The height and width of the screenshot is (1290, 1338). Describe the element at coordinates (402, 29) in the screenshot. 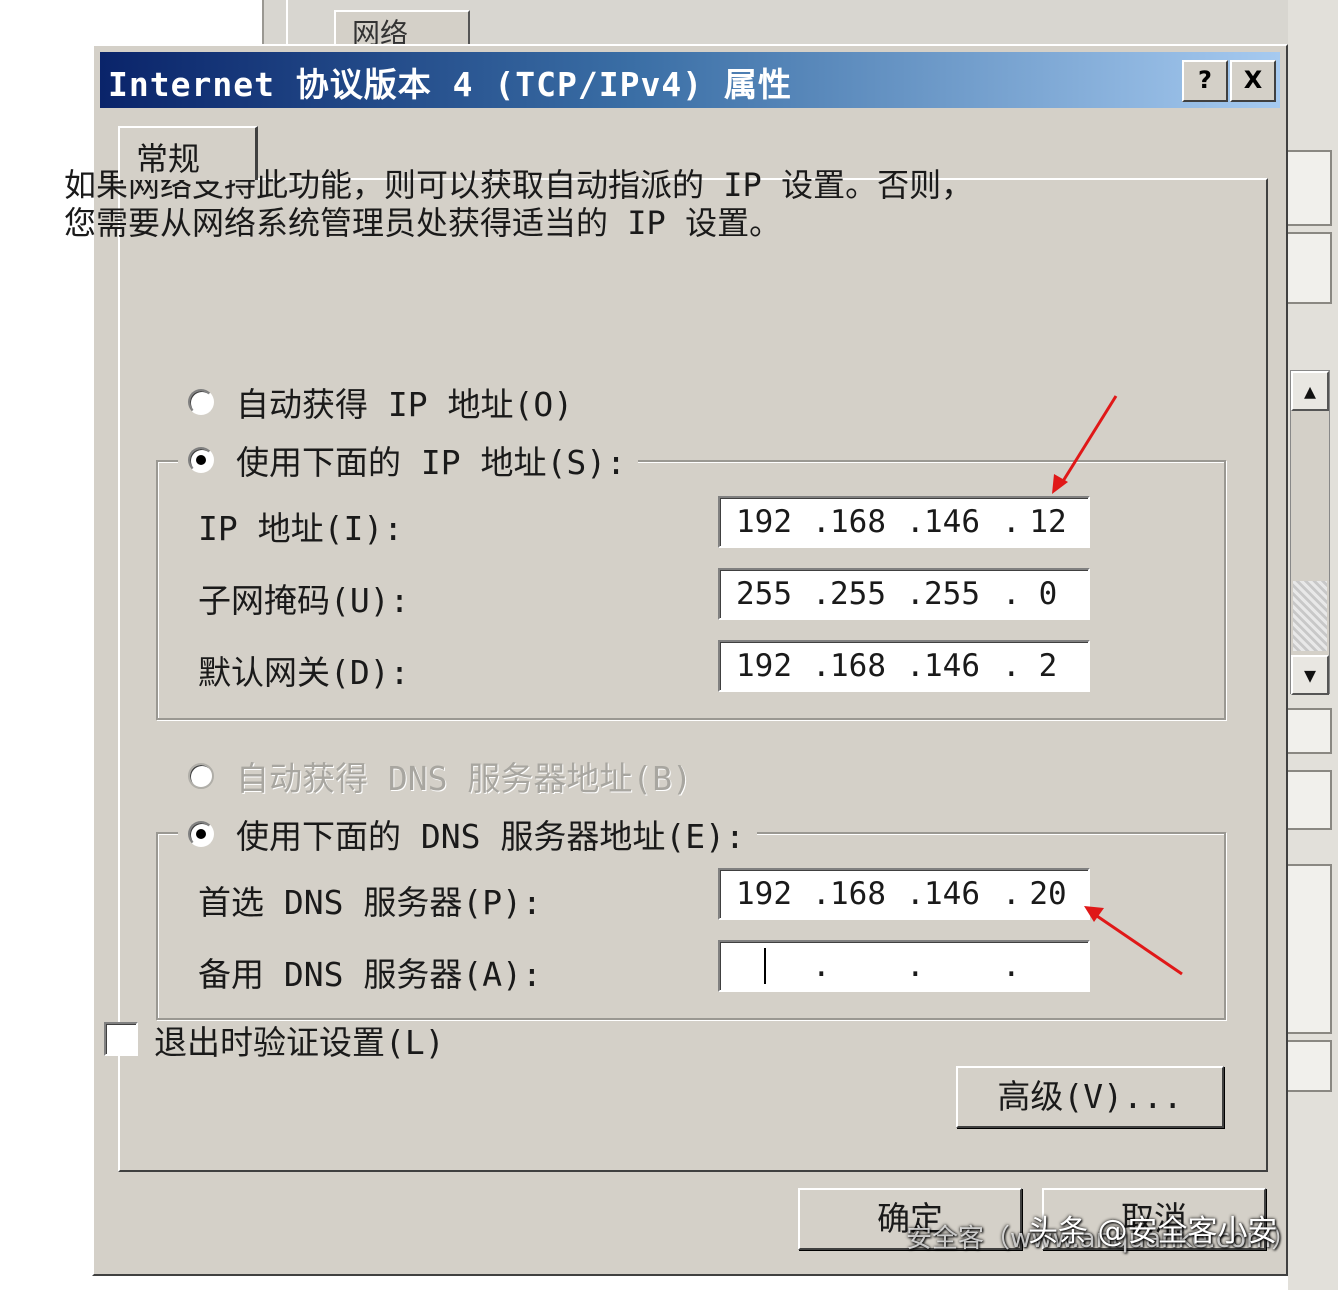

I see `background-tab-network: 网络` at that location.